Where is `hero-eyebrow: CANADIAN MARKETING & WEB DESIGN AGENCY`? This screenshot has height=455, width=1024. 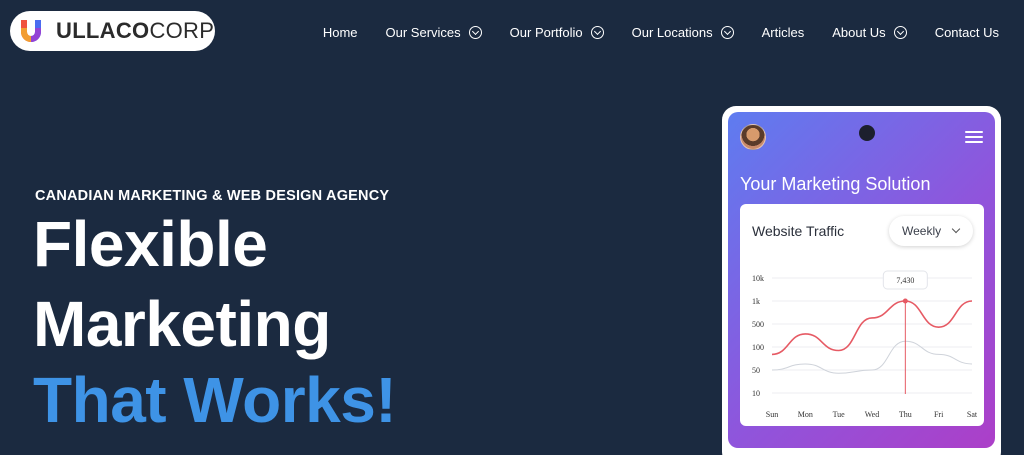
hero-eyebrow: CANADIAN MARKETING & WEB DESIGN AGENCY is located at coordinates (212, 196).